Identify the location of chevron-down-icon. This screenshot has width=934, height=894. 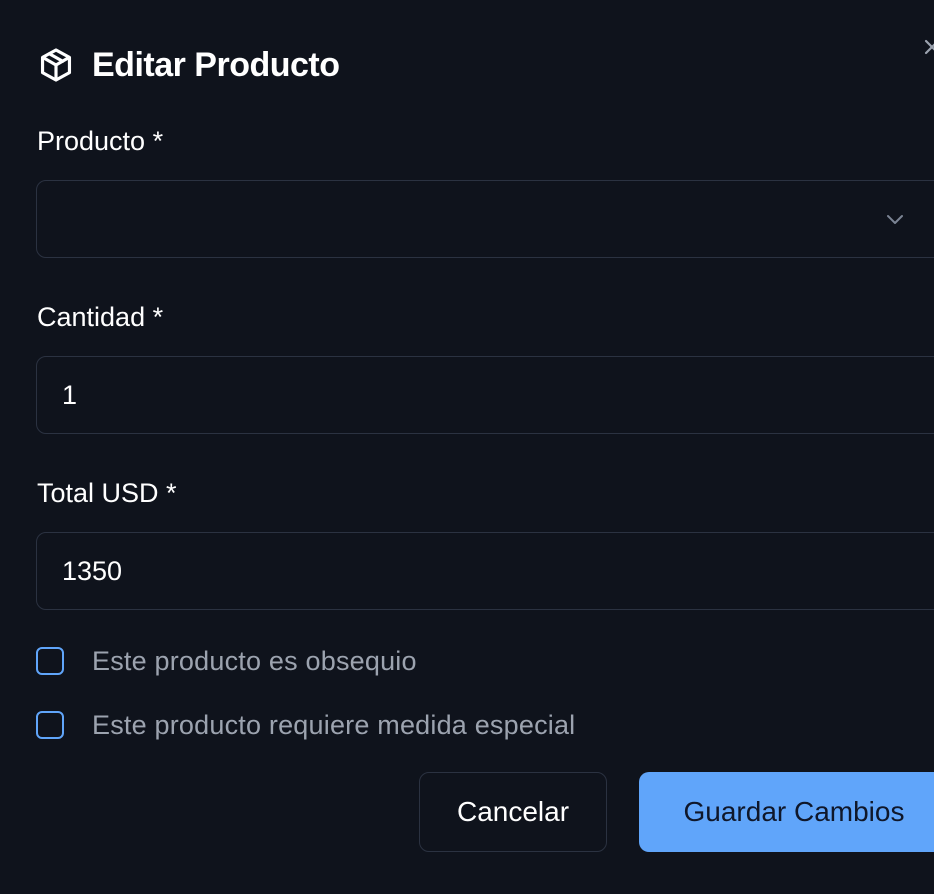
(895, 219).